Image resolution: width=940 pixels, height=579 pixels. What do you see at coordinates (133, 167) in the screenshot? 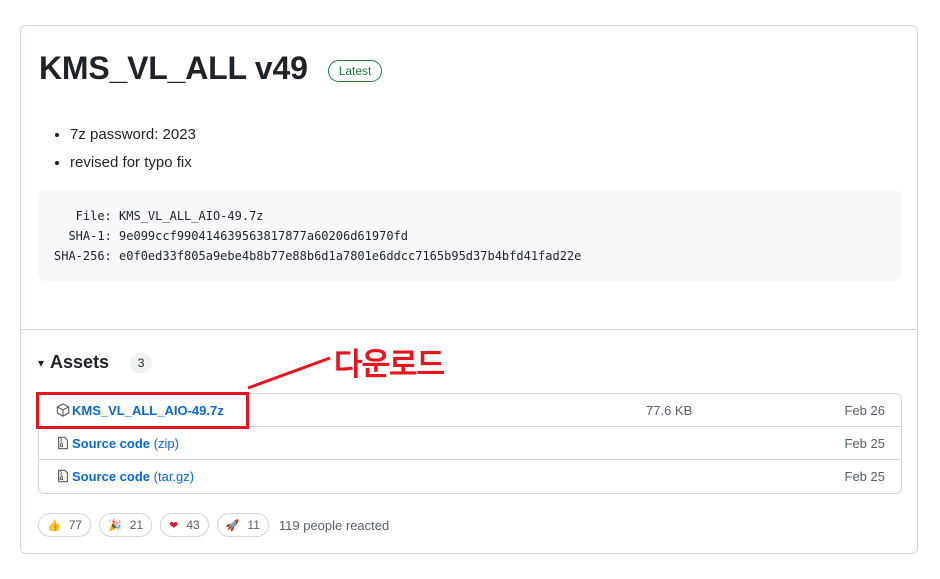
I see `release-note-item: revised for typo fix` at bounding box center [133, 167].